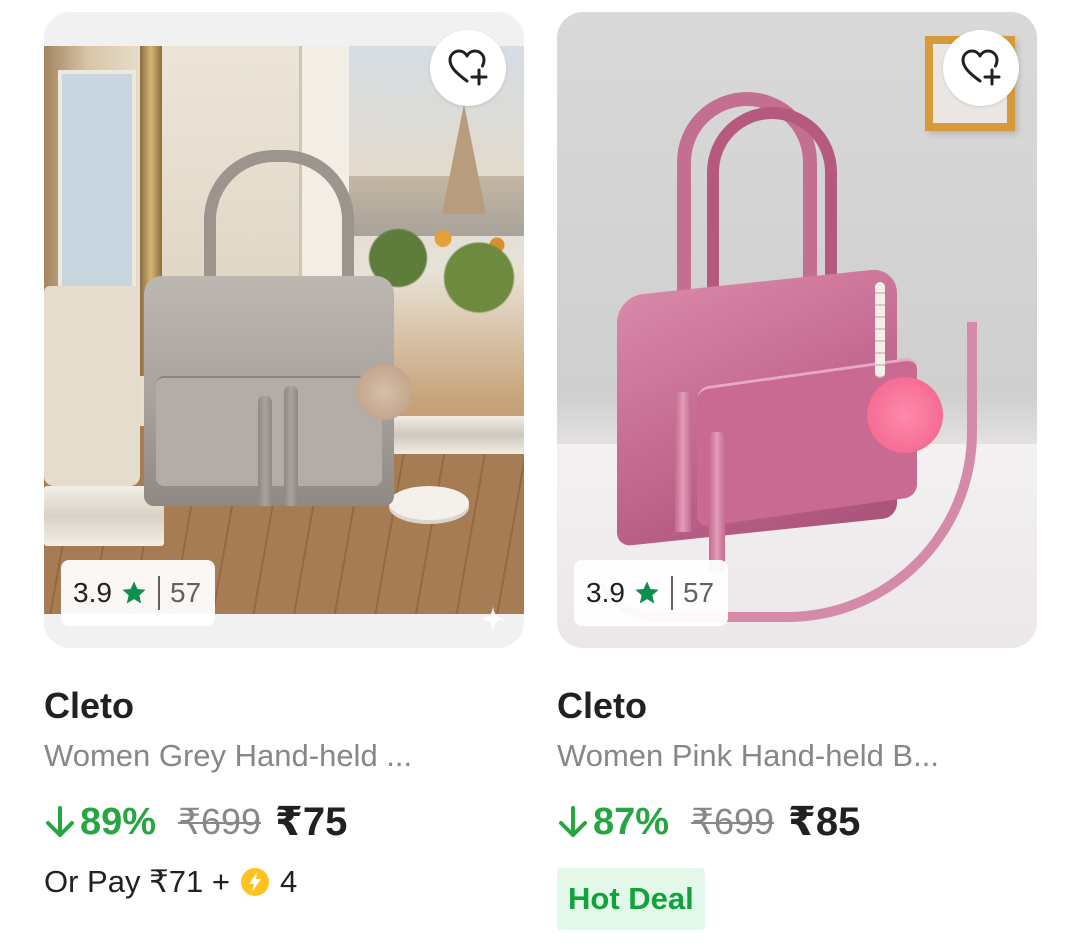 The image size is (1079, 947). I want to click on discount-percent: 89%, so click(100, 822).